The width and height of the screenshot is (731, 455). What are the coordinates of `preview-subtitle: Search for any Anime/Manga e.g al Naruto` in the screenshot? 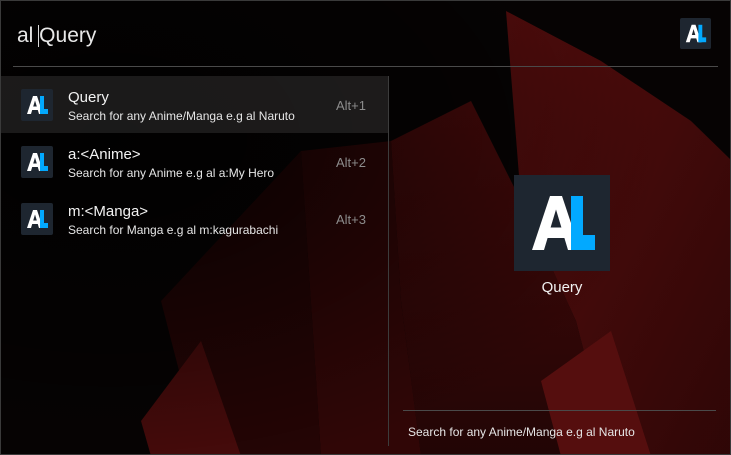 It's located at (521, 432).